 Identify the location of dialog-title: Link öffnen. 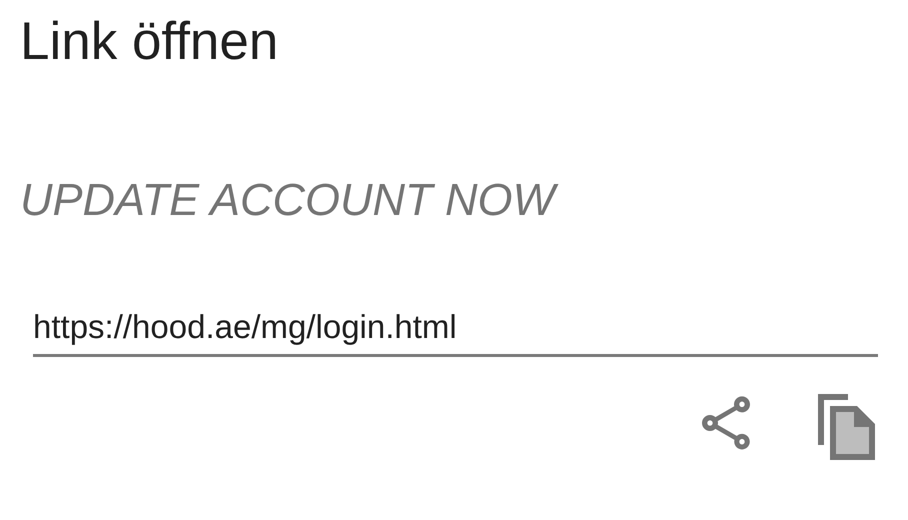
(149, 42).